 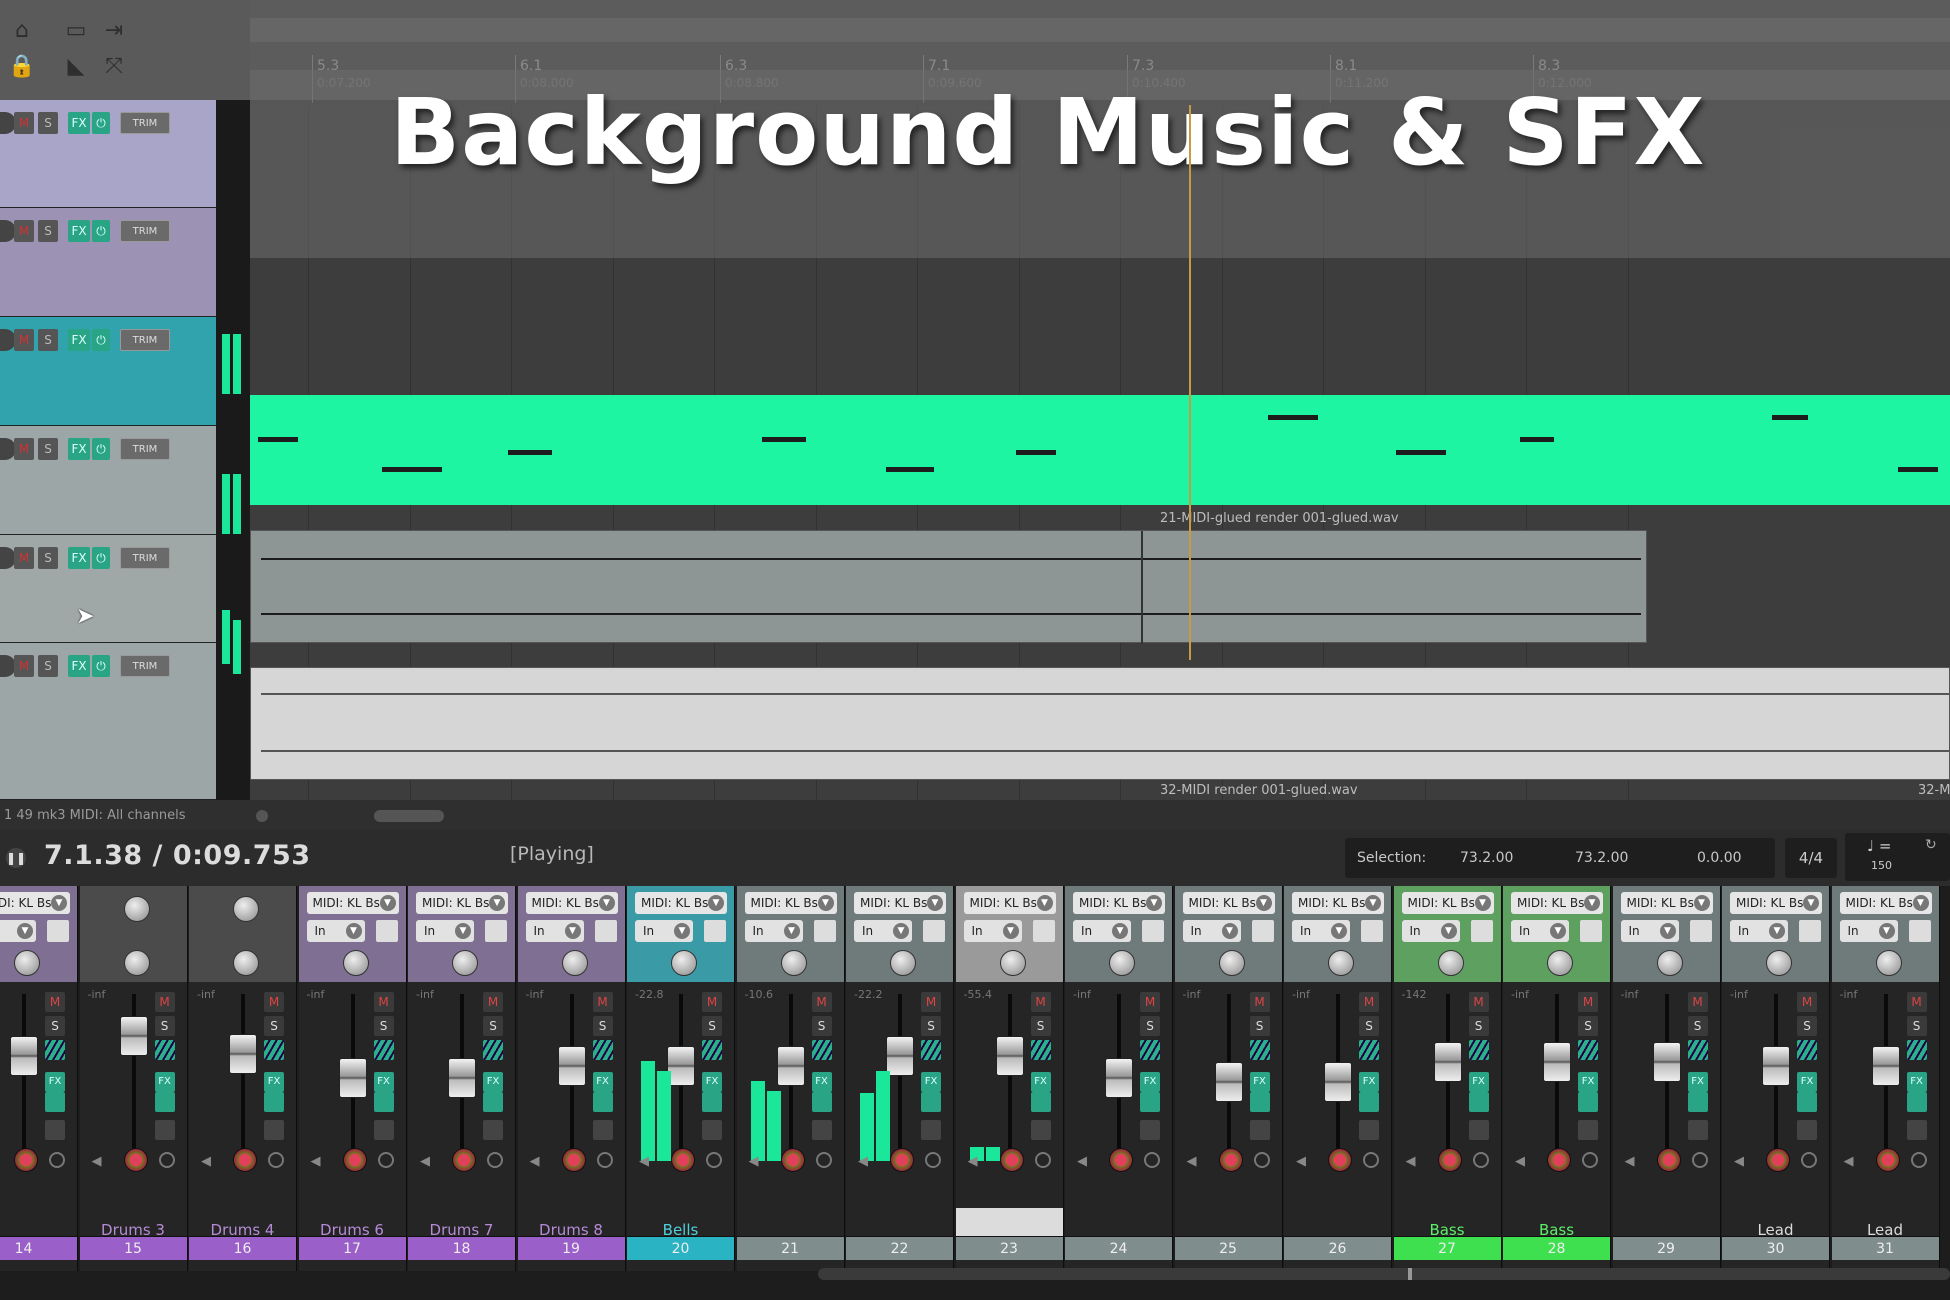 I want to click on fx-bypass-button: ⏻, so click(x=101, y=558).